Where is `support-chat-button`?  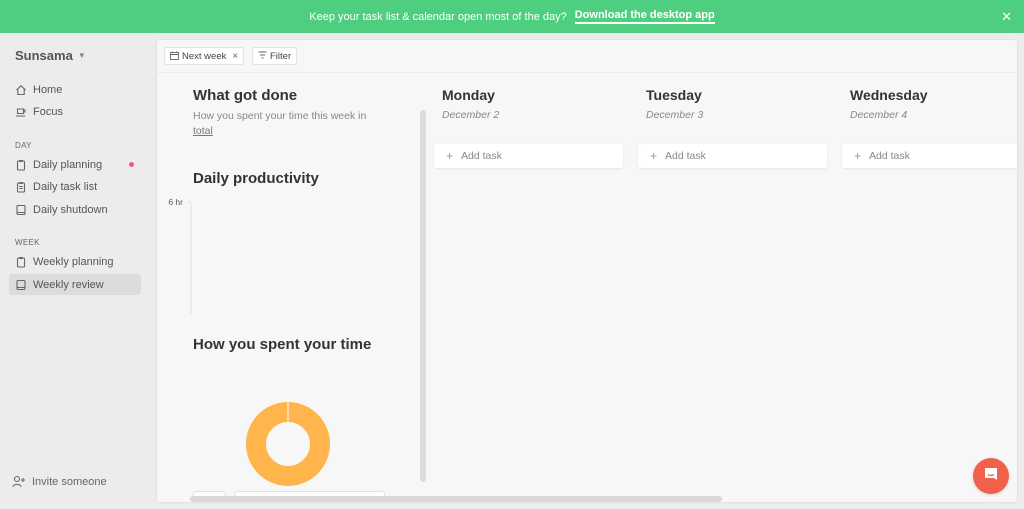
support-chat-button is located at coordinates (991, 476).